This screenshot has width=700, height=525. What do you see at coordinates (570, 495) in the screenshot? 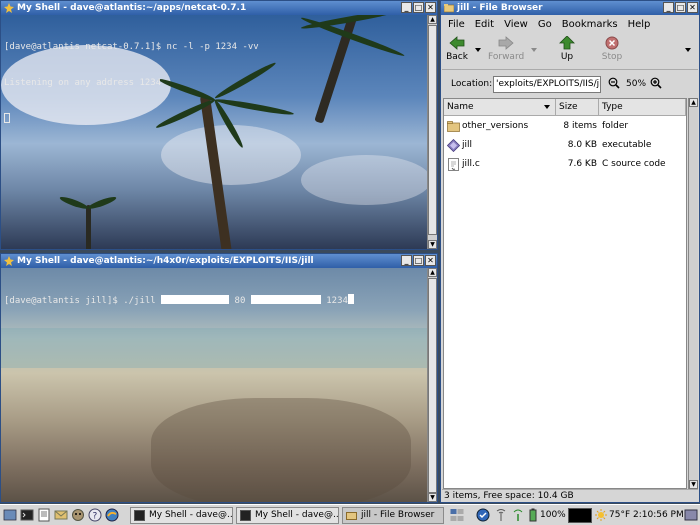
I see `status-bar: 3 items, Free space: 10.4 GB` at bounding box center [570, 495].